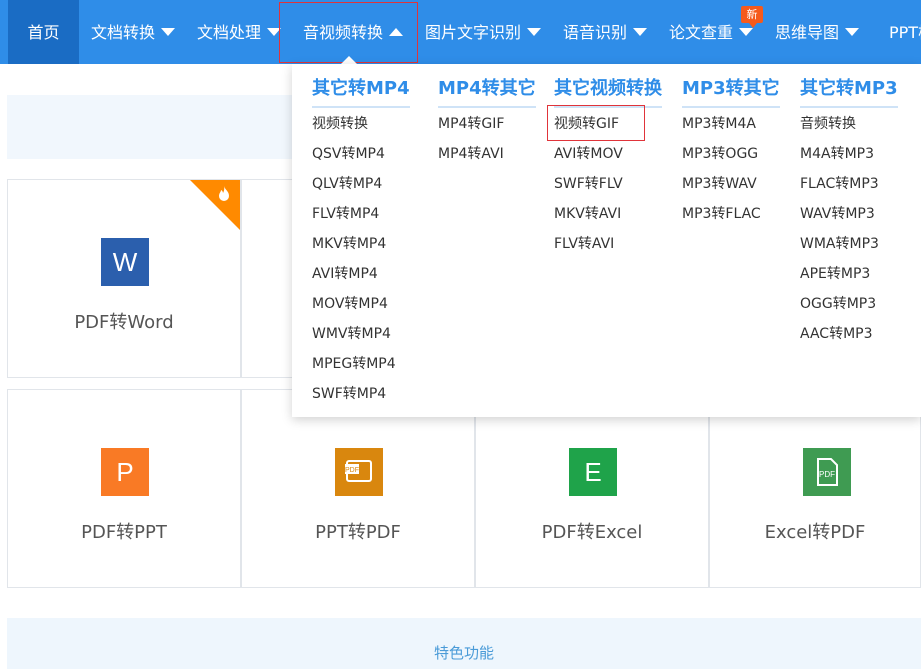  What do you see at coordinates (348, 154) in the screenshot?
I see `menu-item: QSV转MP4` at bounding box center [348, 154].